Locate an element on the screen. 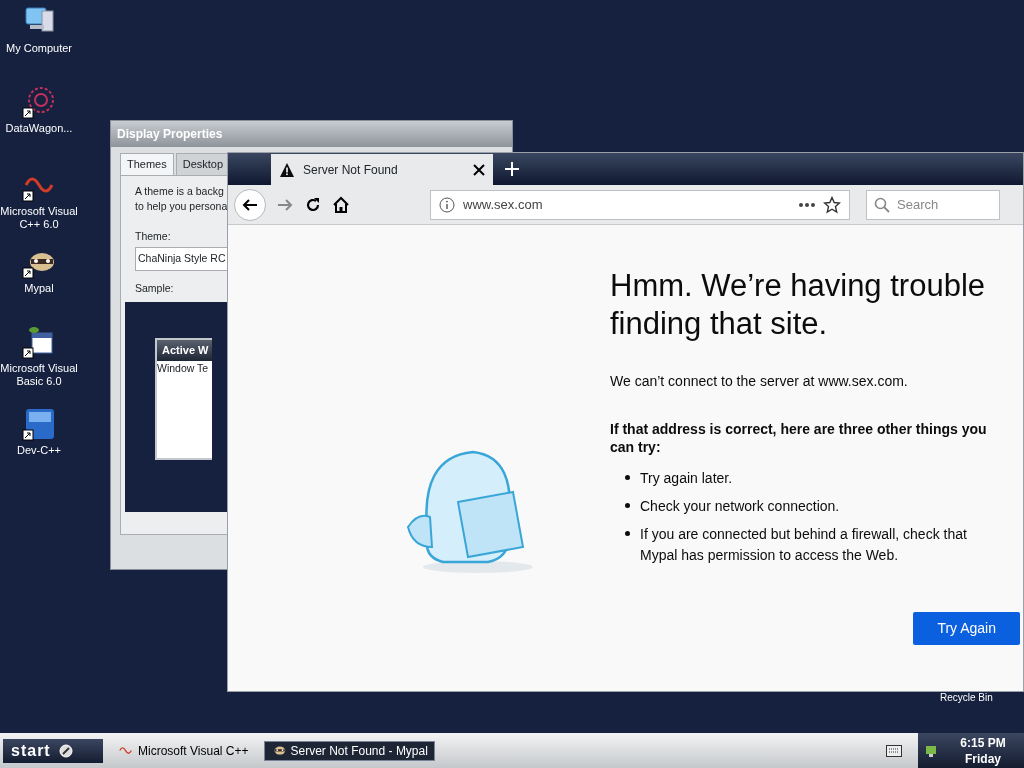  try-again-button: Try Again is located at coordinates (966, 628).